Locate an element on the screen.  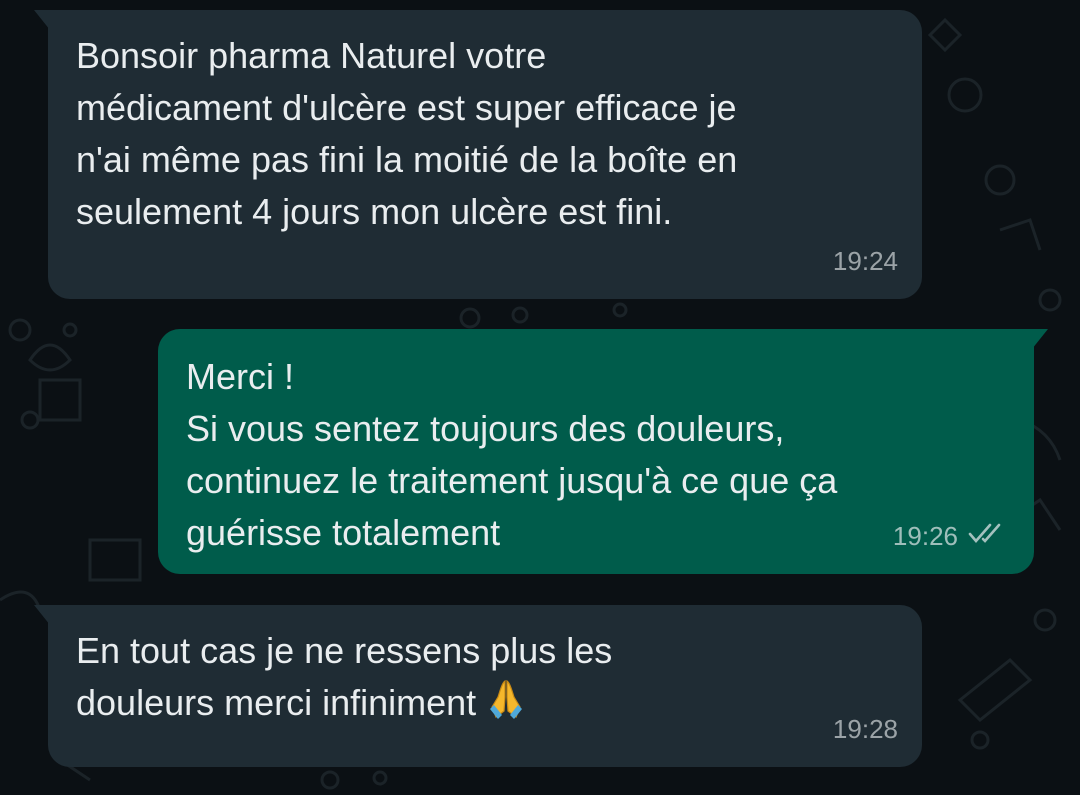
double-check-read-icon is located at coordinates (986, 536).